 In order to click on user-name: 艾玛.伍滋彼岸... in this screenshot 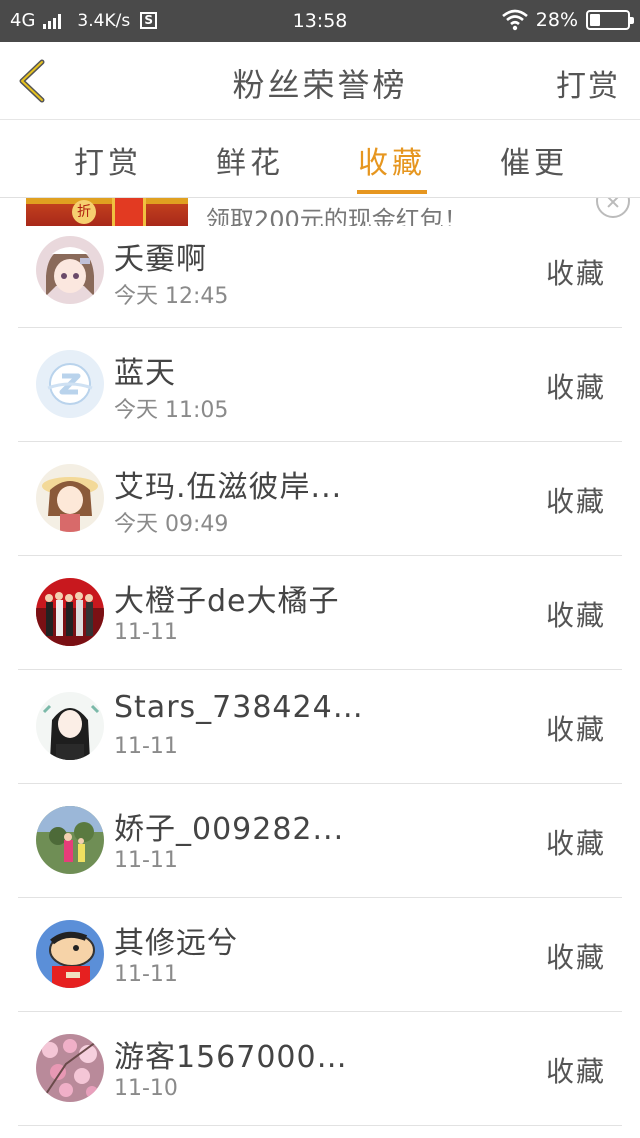, I will do `click(228, 487)`.